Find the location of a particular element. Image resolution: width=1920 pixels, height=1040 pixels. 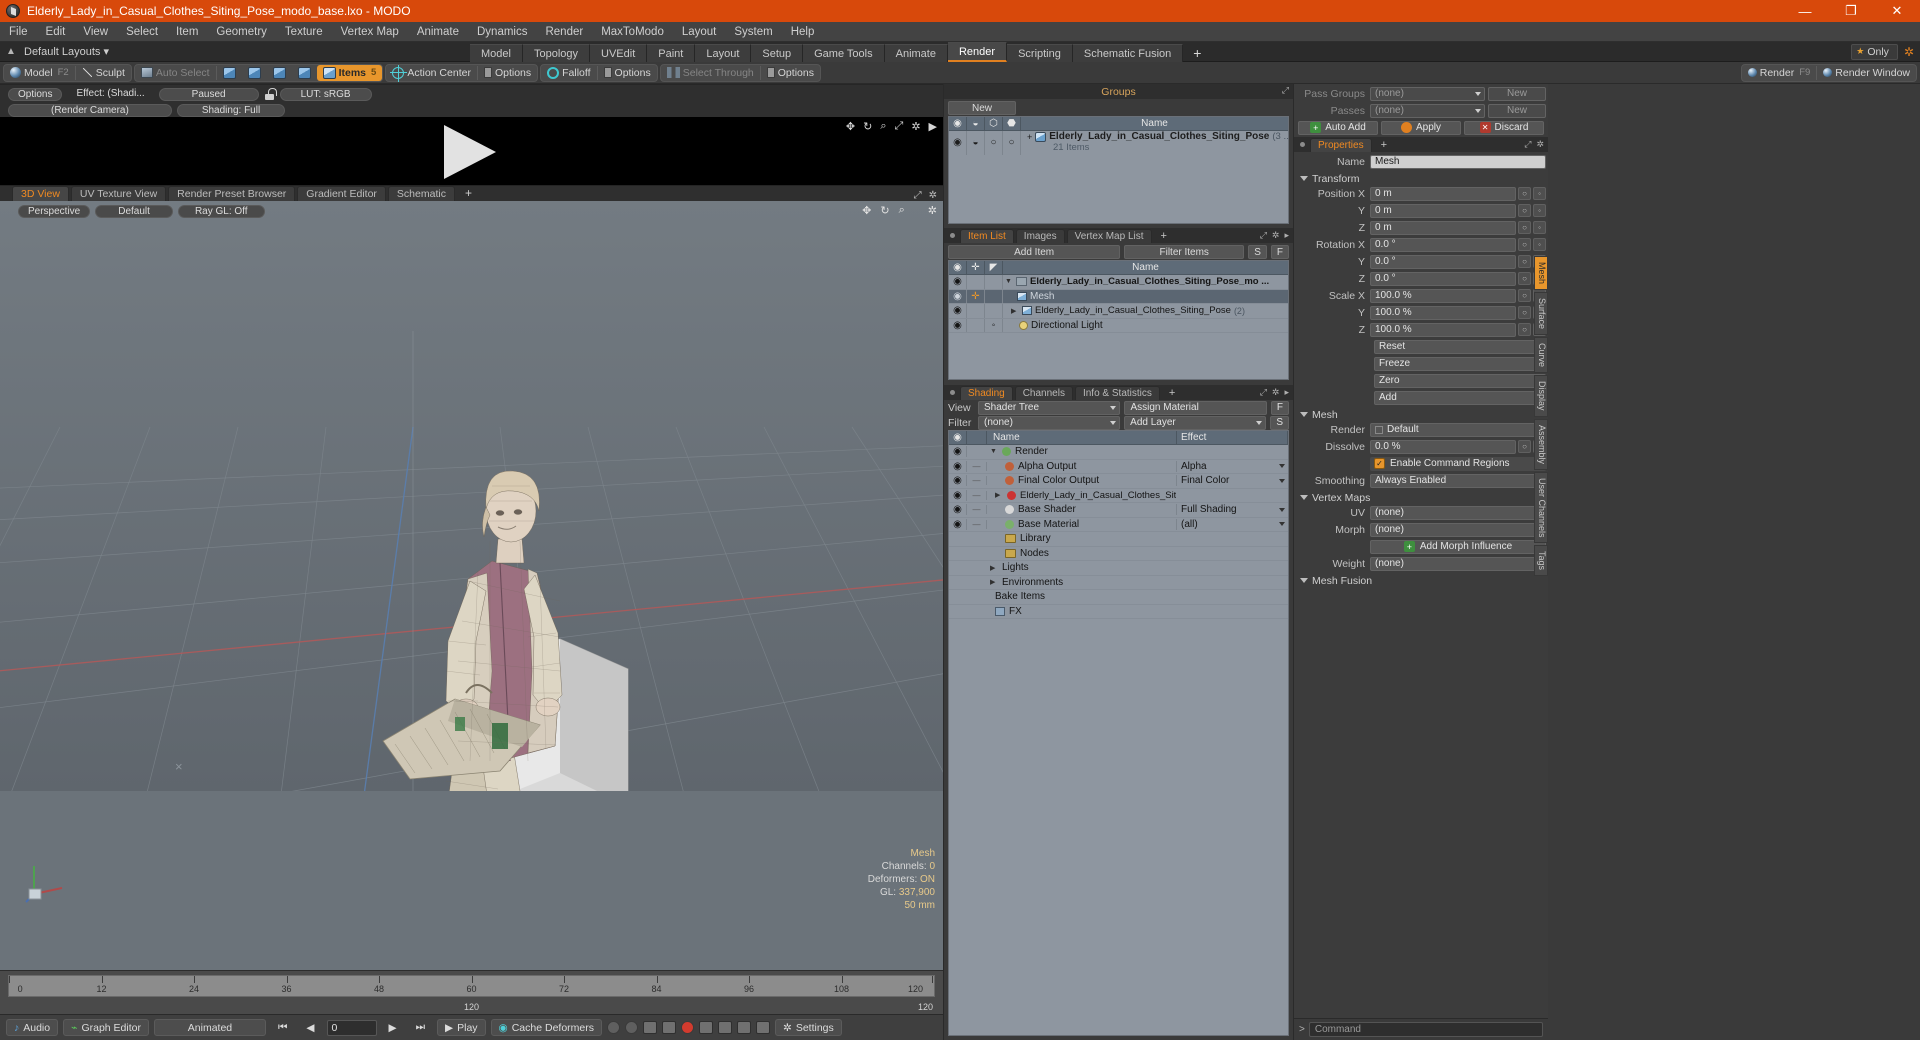

play-button: ▶ Play is located at coordinates (461, 1027).